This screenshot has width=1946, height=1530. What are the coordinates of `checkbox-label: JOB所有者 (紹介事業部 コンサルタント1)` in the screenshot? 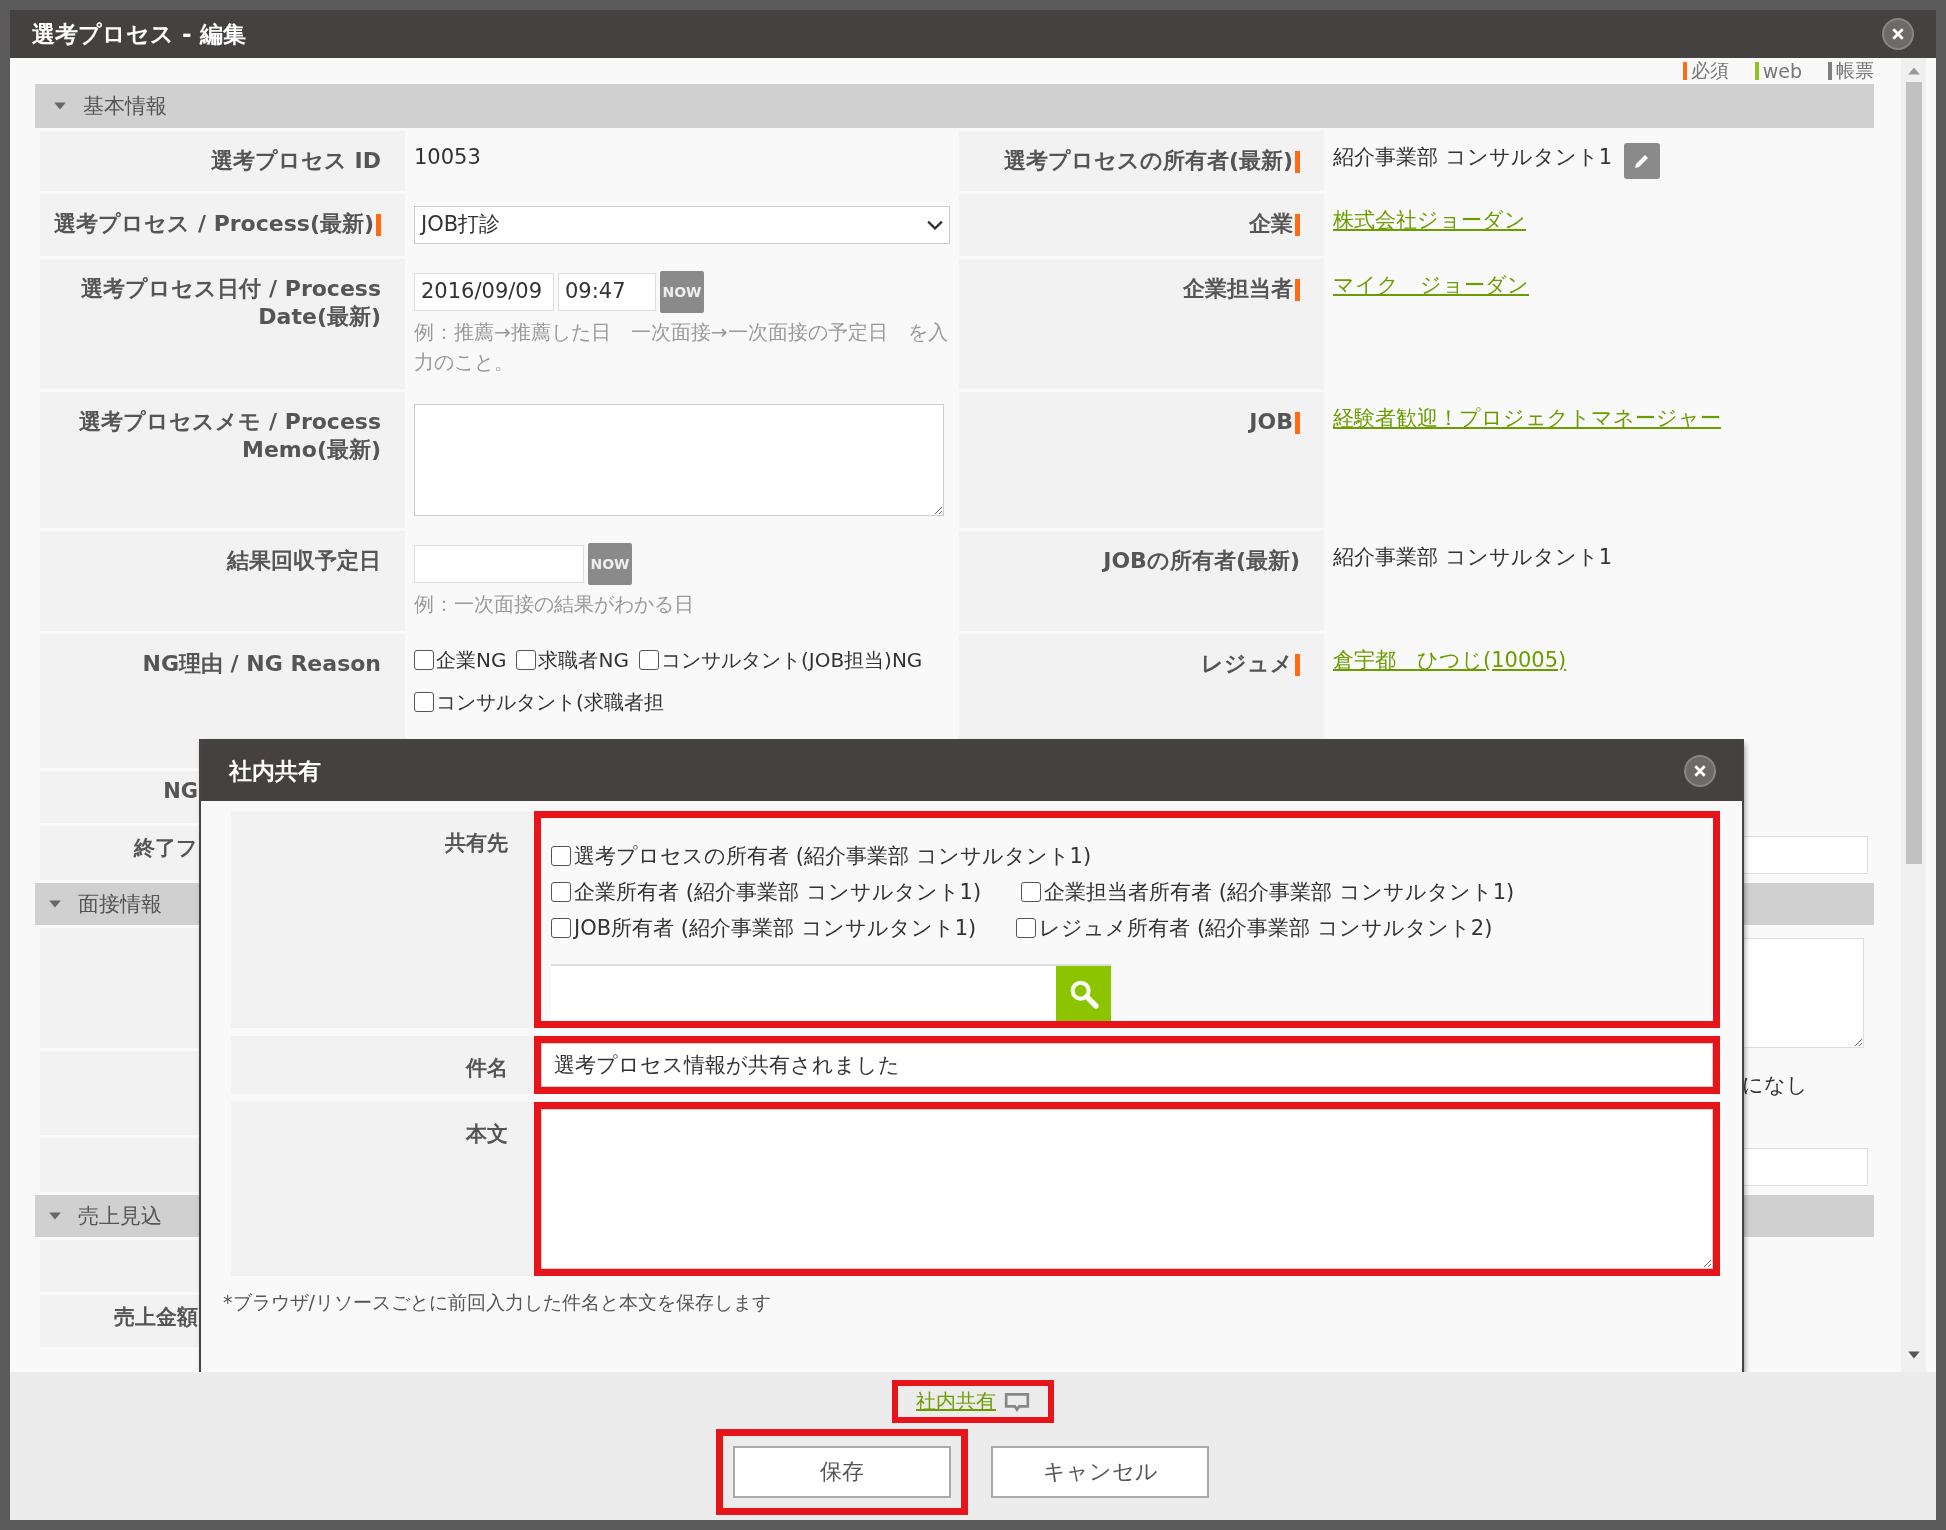 It's located at (775, 928).